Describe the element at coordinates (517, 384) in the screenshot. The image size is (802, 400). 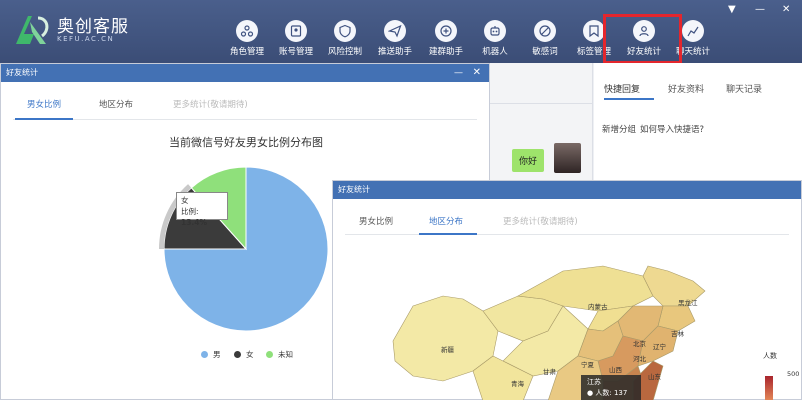
I see `map-label-qinghai: 青海` at that location.